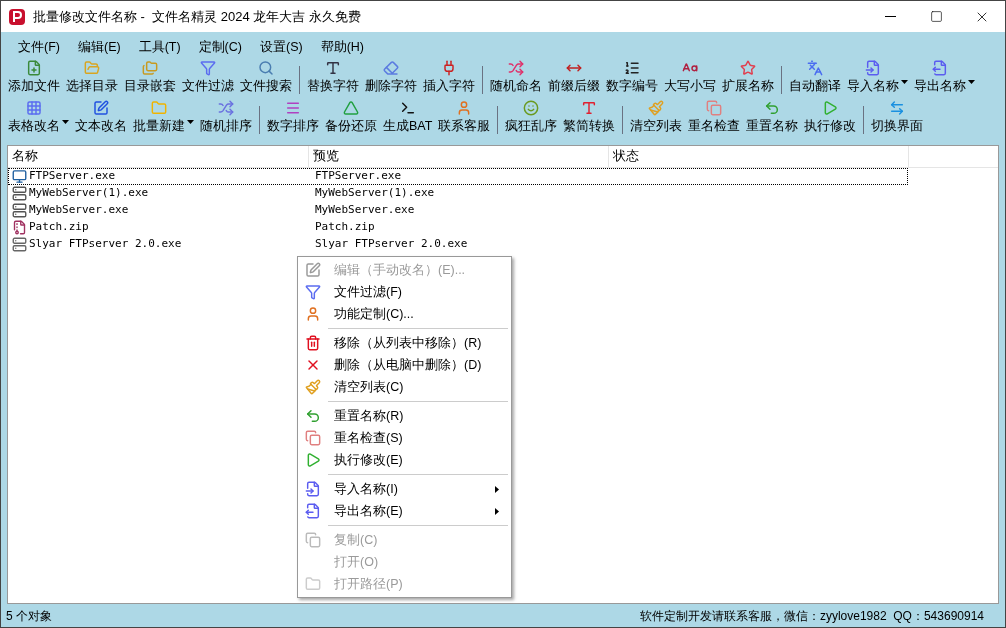 The image size is (1006, 628). What do you see at coordinates (936, 16) in the screenshot?
I see `maximize-icon` at bounding box center [936, 16].